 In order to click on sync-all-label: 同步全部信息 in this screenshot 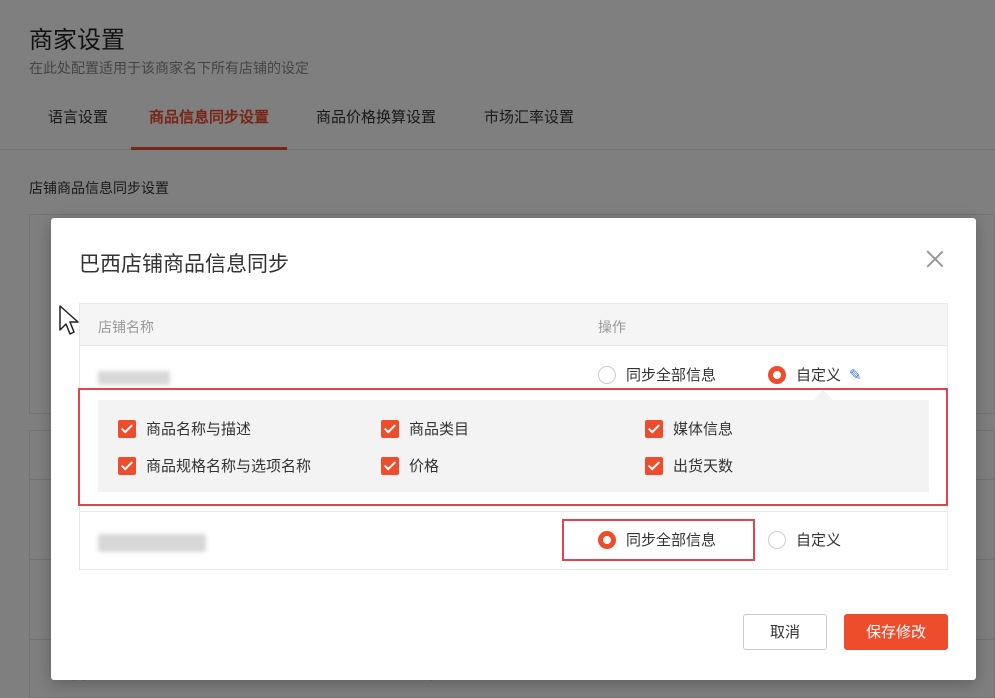, I will do `click(671, 375)`.